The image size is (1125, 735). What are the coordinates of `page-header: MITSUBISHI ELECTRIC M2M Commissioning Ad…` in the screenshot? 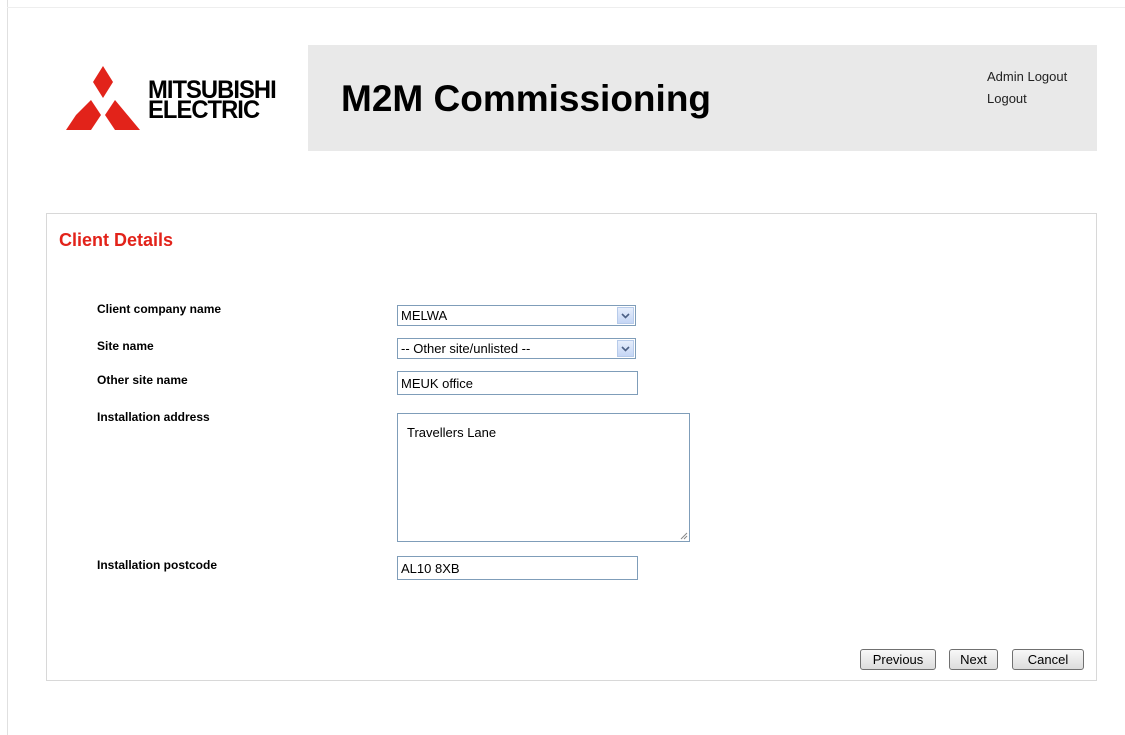 It's located at (571, 98).